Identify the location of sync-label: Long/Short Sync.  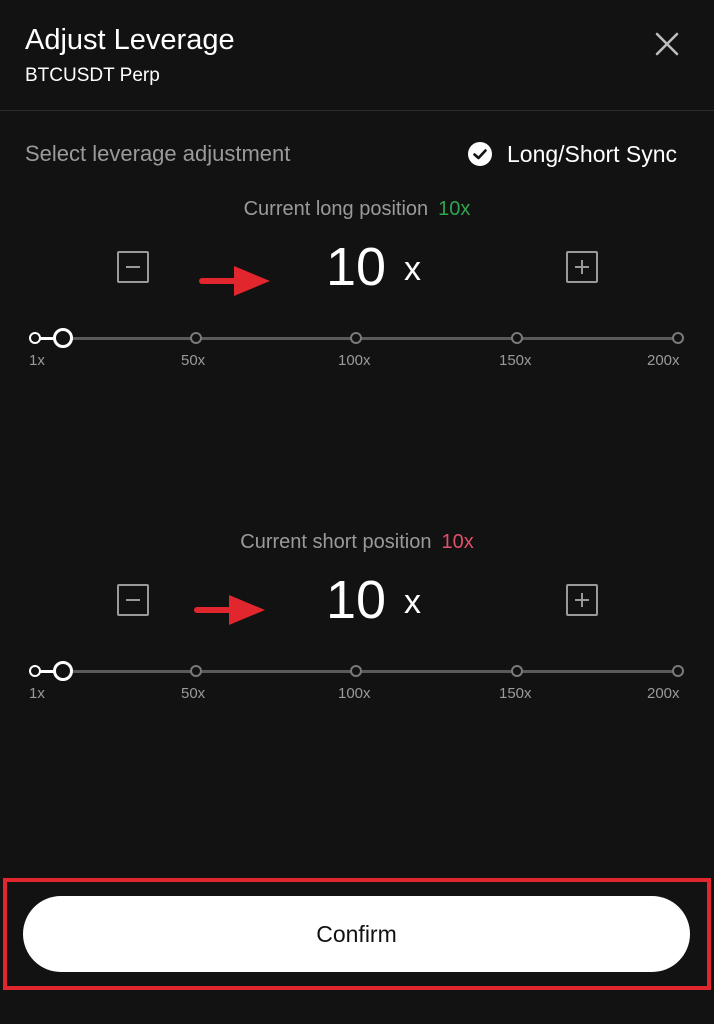
(592, 153).